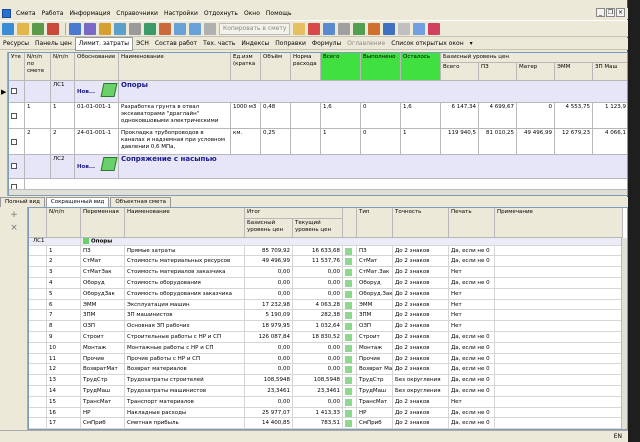 This screenshot has height=442, width=640. I want to click on row-name: Трудозатраты машинистов, so click(185, 391).